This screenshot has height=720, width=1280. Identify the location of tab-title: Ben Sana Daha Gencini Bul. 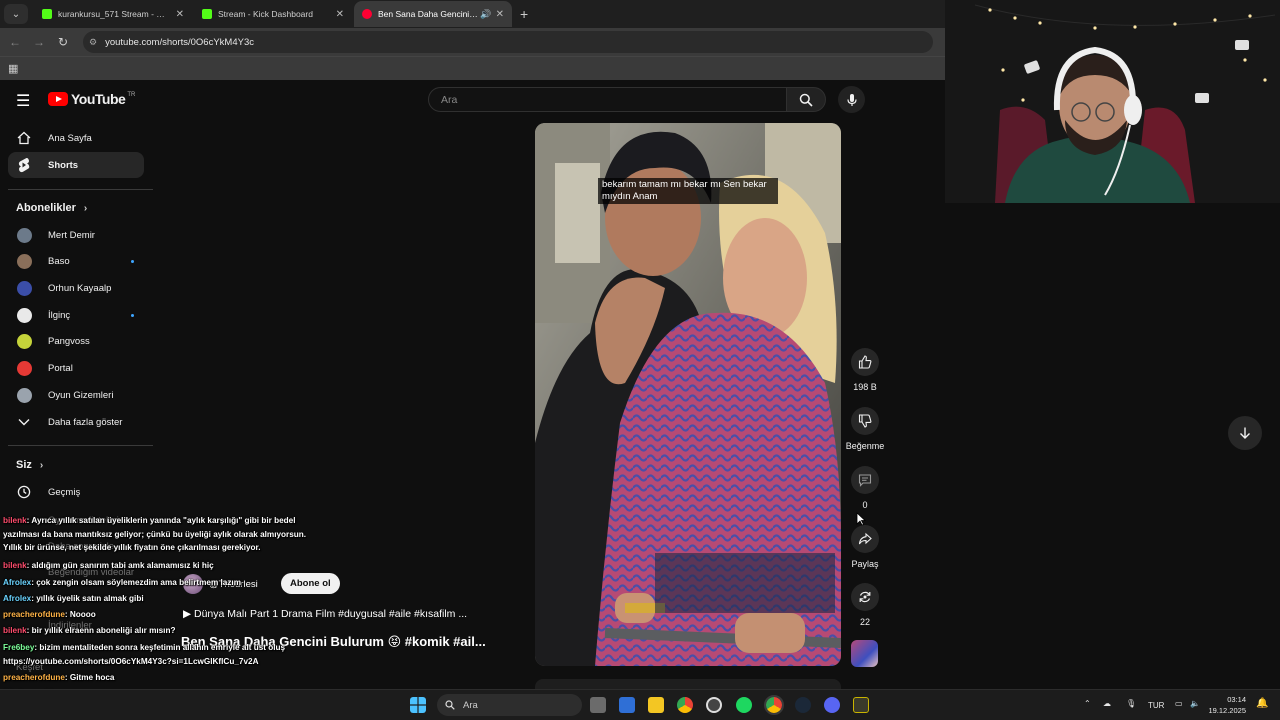
(428, 14).